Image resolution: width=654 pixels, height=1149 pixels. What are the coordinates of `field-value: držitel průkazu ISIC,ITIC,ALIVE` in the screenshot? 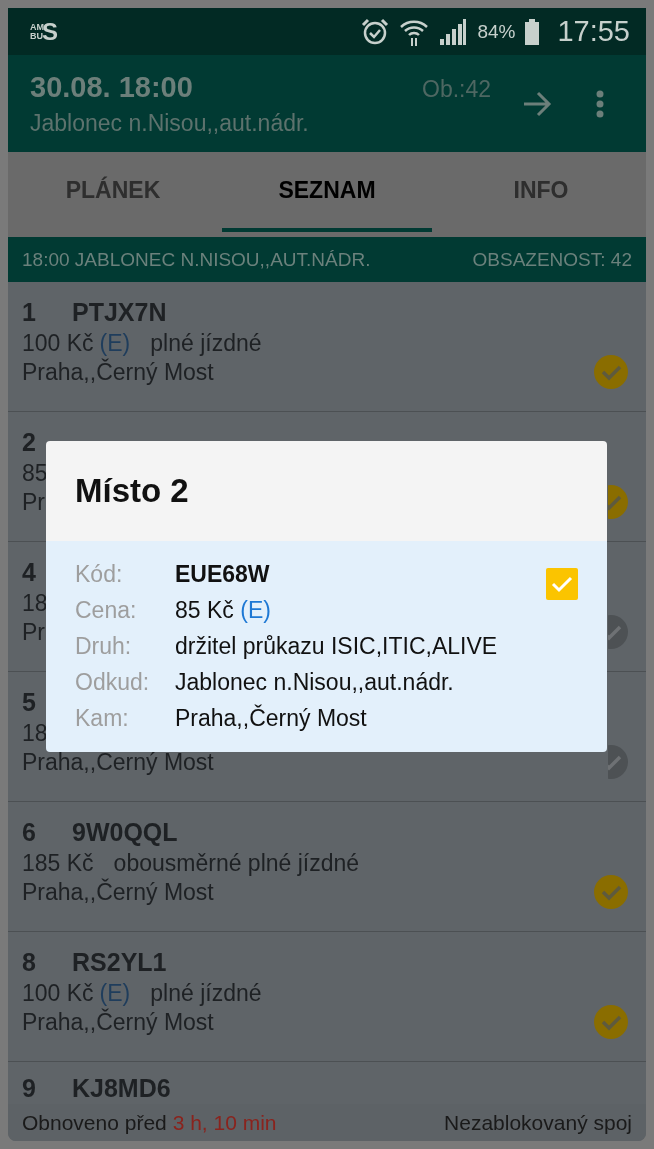 It's located at (336, 646).